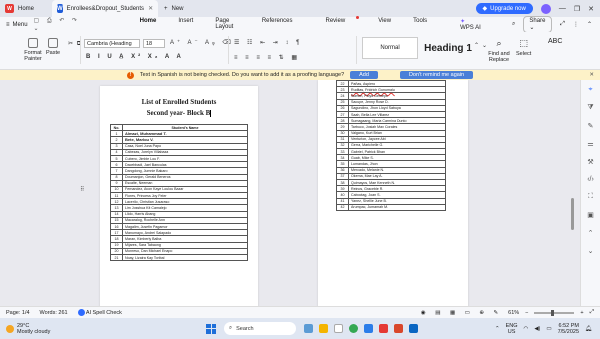 The width and height of the screenshot is (600, 339). I want to click on view-mode-icons: ◉ ▤ ▦ ▭ ⊕ ✎, so click(461, 313).